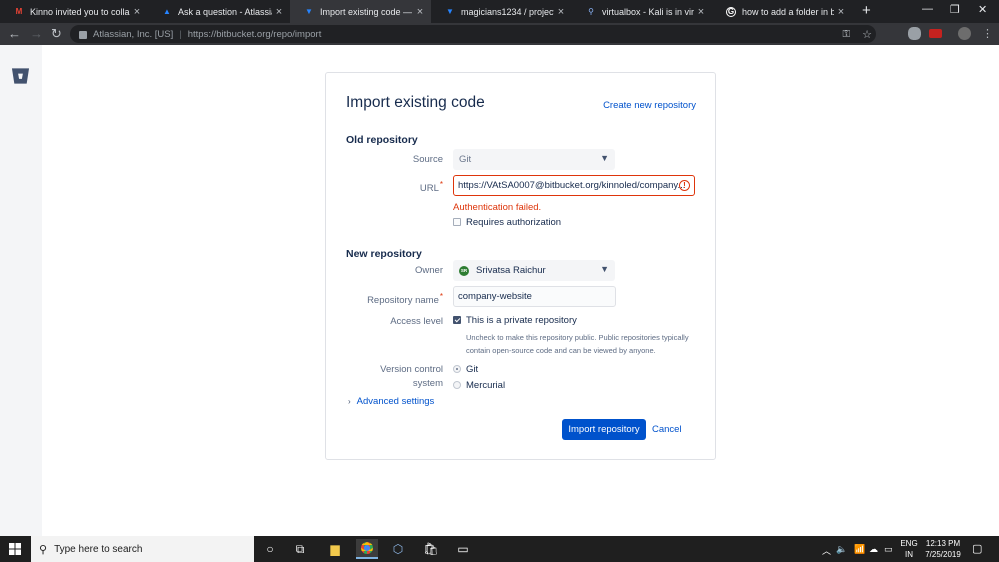 The image size is (999, 562). What do you see at coordinates (521, 320) in the screenshot?
I see `private-repository-label: This is a private repository` at bounding box center [521, 320].